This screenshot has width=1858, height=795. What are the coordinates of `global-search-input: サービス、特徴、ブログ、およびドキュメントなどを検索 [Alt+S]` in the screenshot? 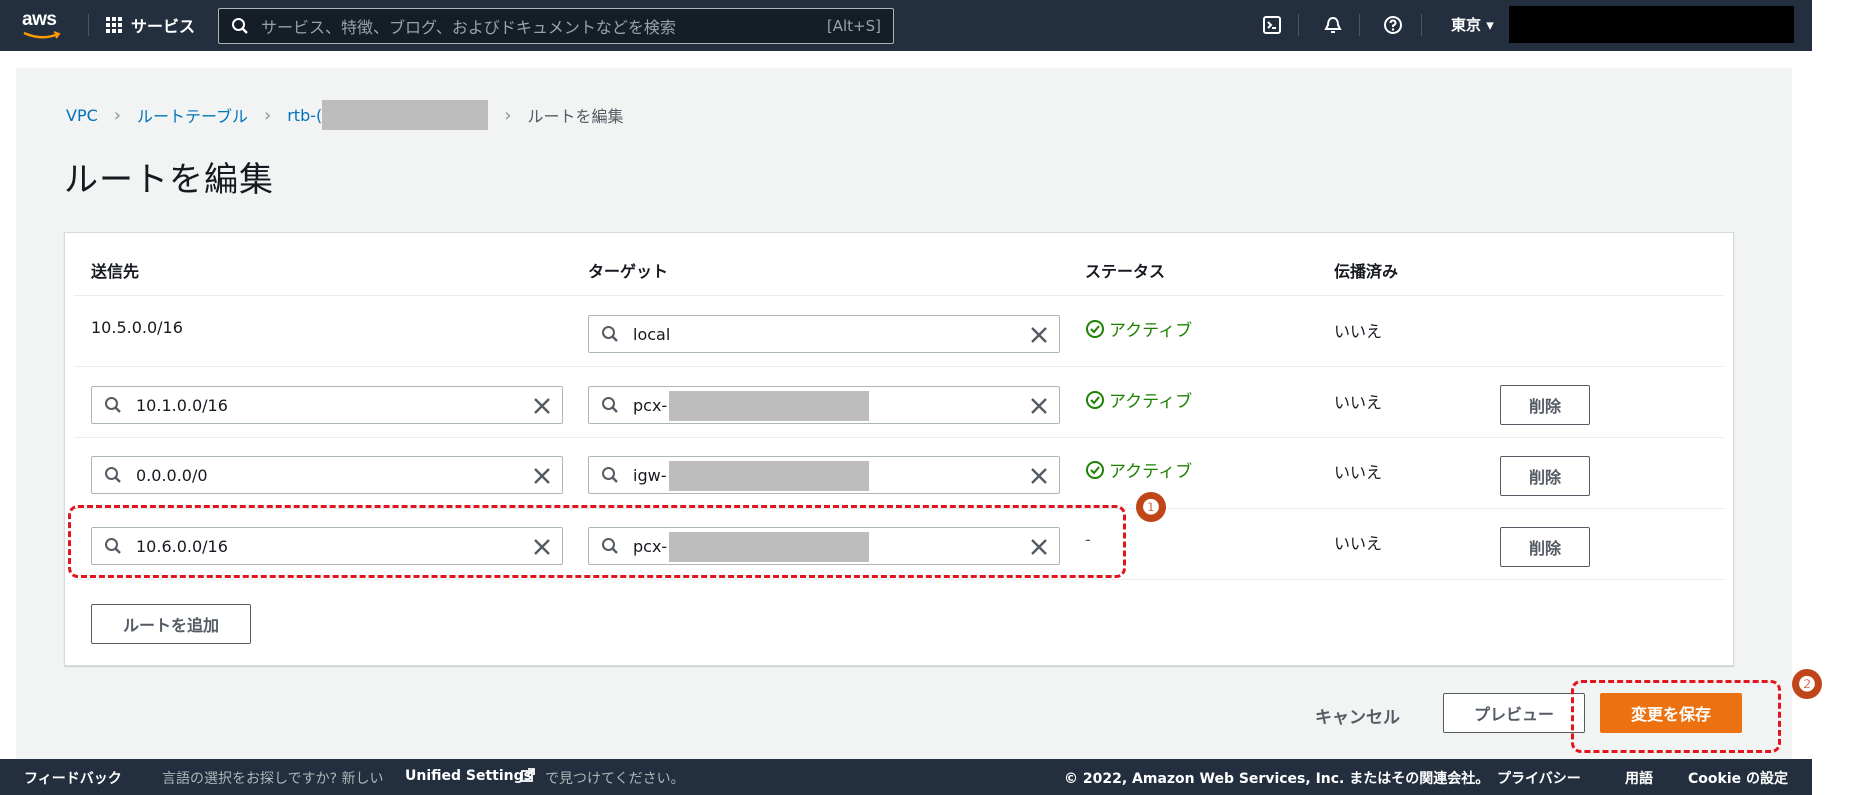 It's located at (556, 26).